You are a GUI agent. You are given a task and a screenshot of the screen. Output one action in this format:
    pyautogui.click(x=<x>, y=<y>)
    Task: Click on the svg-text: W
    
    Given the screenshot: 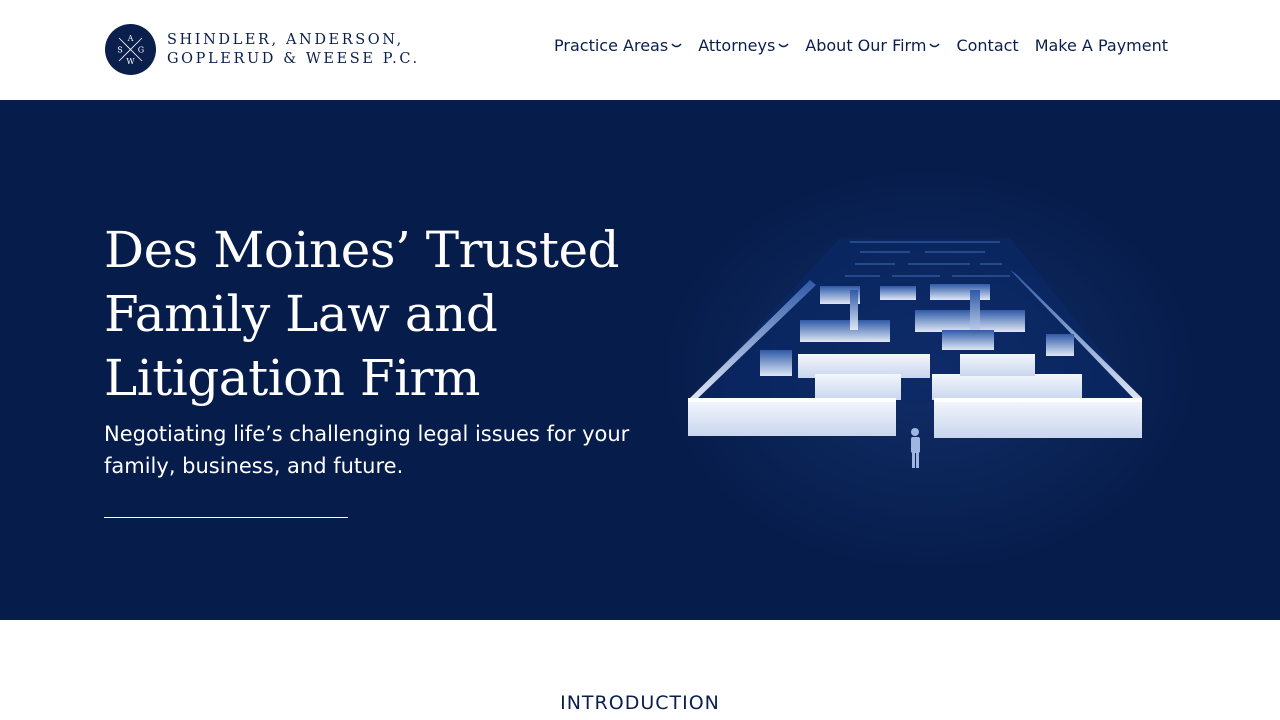 What is the action you would take?
    pyautogui.click(x=130, y=61)
    